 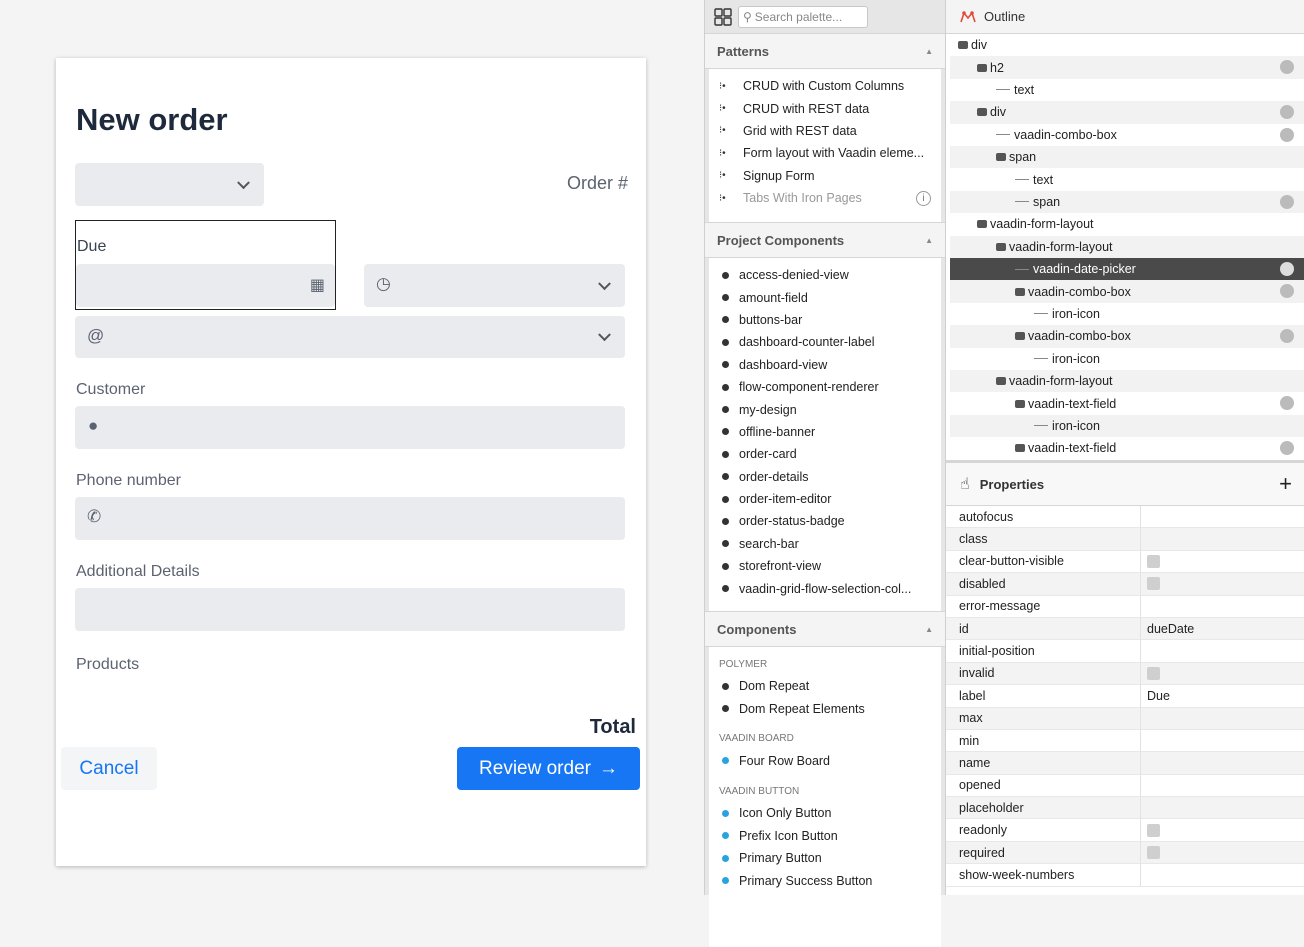 What do you see at coordinates (825, 409) in the screenshot?
I see `project-component-item: my-design` at bounding box center [825, 409].